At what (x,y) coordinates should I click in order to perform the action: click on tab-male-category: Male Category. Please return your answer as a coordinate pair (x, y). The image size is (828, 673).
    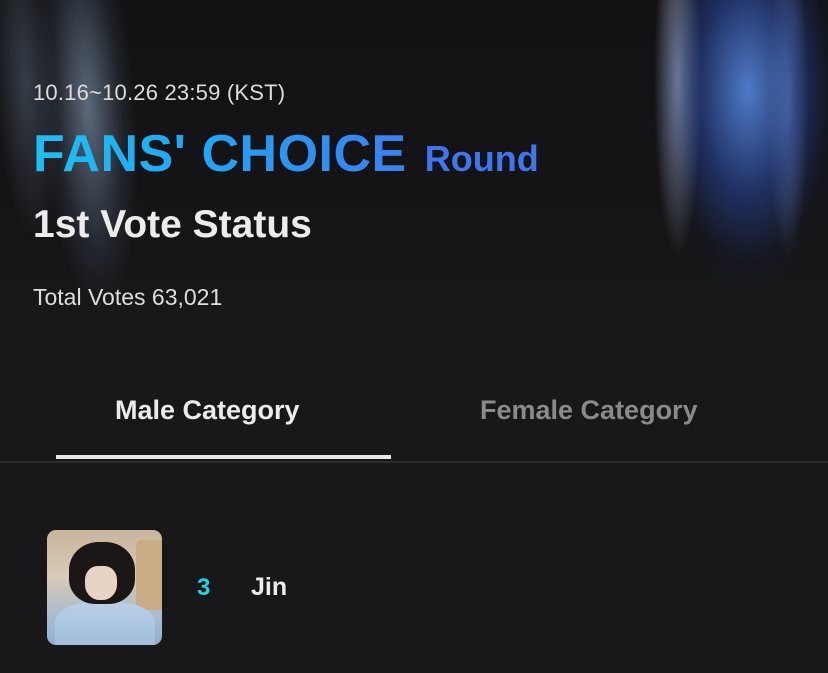
    Looking at the image, I should click on (207, 410).